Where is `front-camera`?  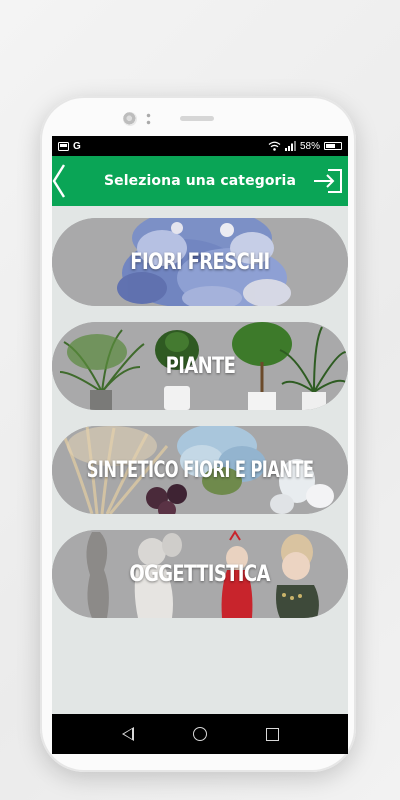
front-camera is located at coordinates (130, 119).